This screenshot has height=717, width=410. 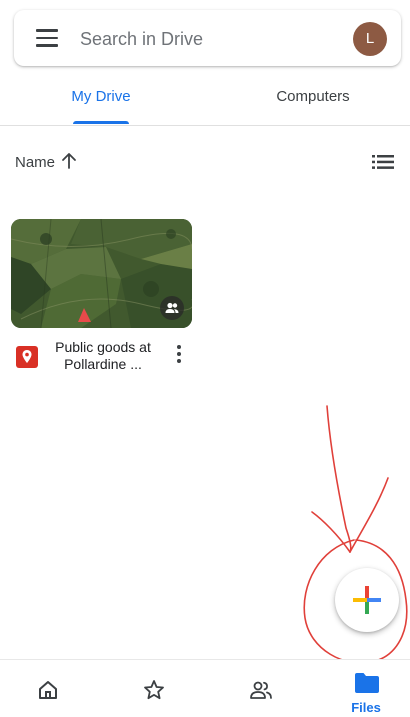 I want to click on nav-files: Files, so click(x=366, y=688).